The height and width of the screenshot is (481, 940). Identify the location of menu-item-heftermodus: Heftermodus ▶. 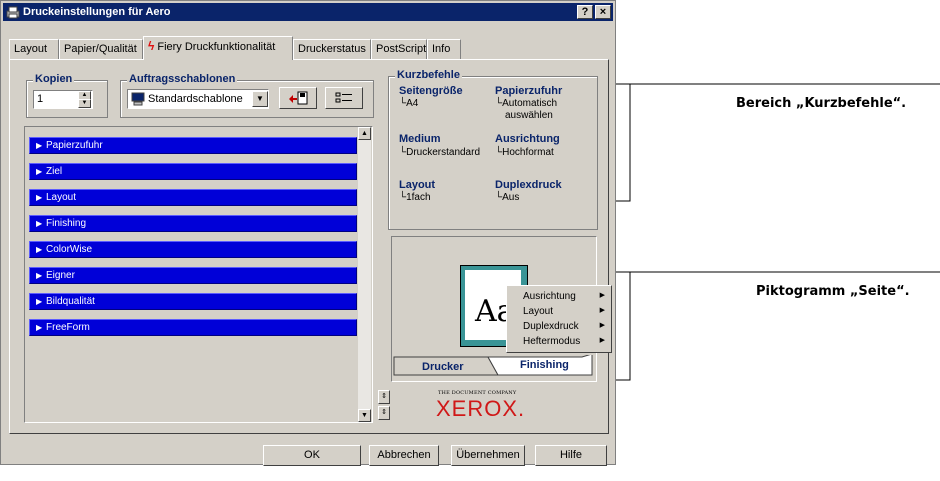
(559, 341).